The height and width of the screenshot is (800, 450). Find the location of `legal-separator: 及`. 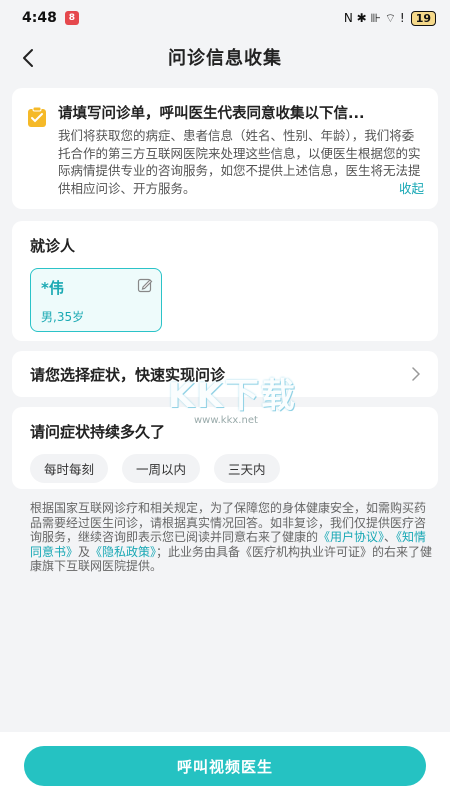

legal-separator: 及 is located at coordinates (84, 551).